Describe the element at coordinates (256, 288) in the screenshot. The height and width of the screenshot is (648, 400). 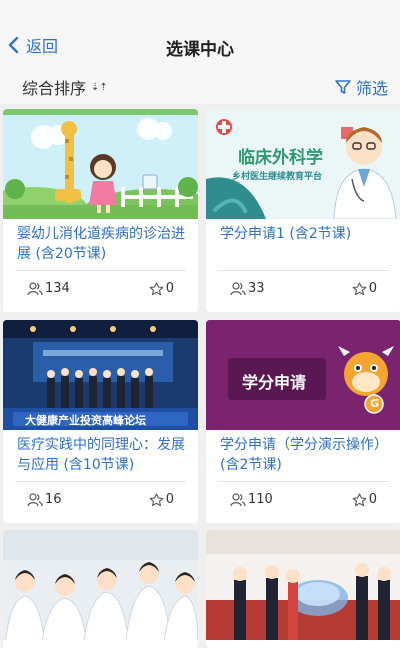
I see `student-count-value: 33` at that location.